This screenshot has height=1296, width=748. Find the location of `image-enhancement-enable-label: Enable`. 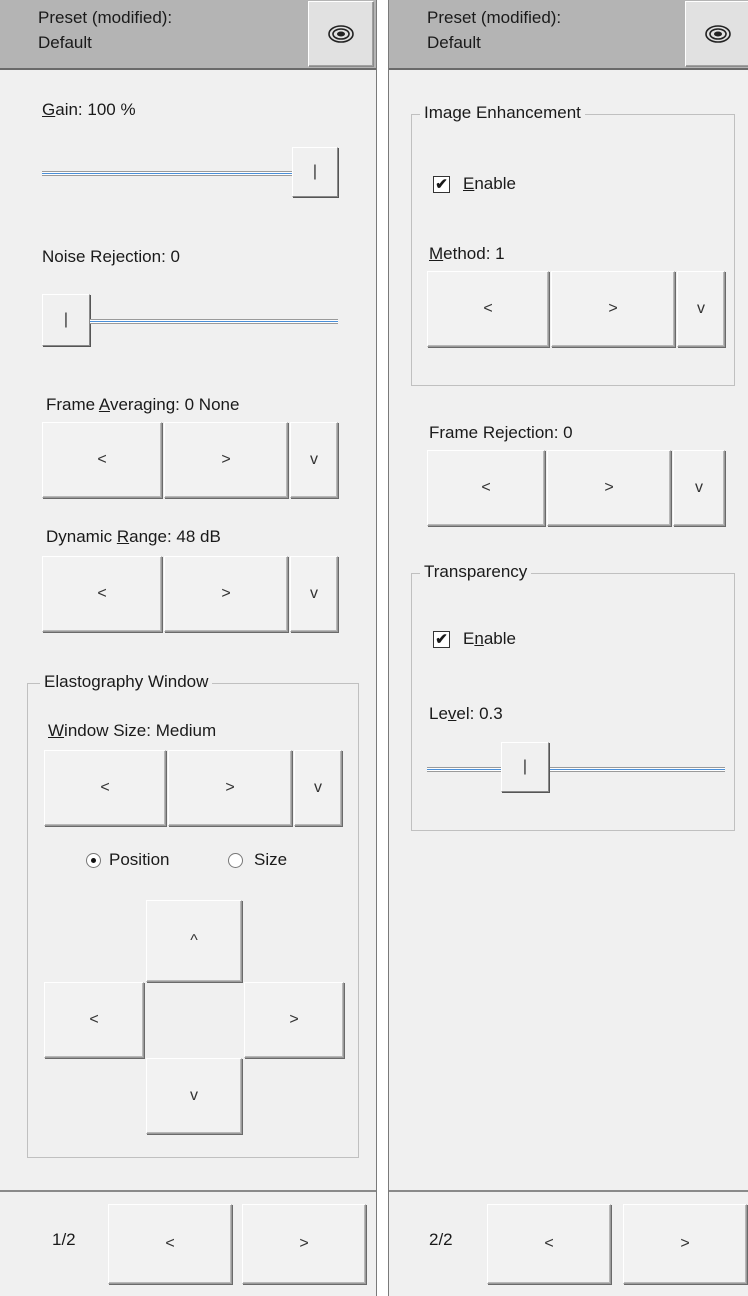

image-enhancement-enable-label: Enable is located at coordinates (489, 184).